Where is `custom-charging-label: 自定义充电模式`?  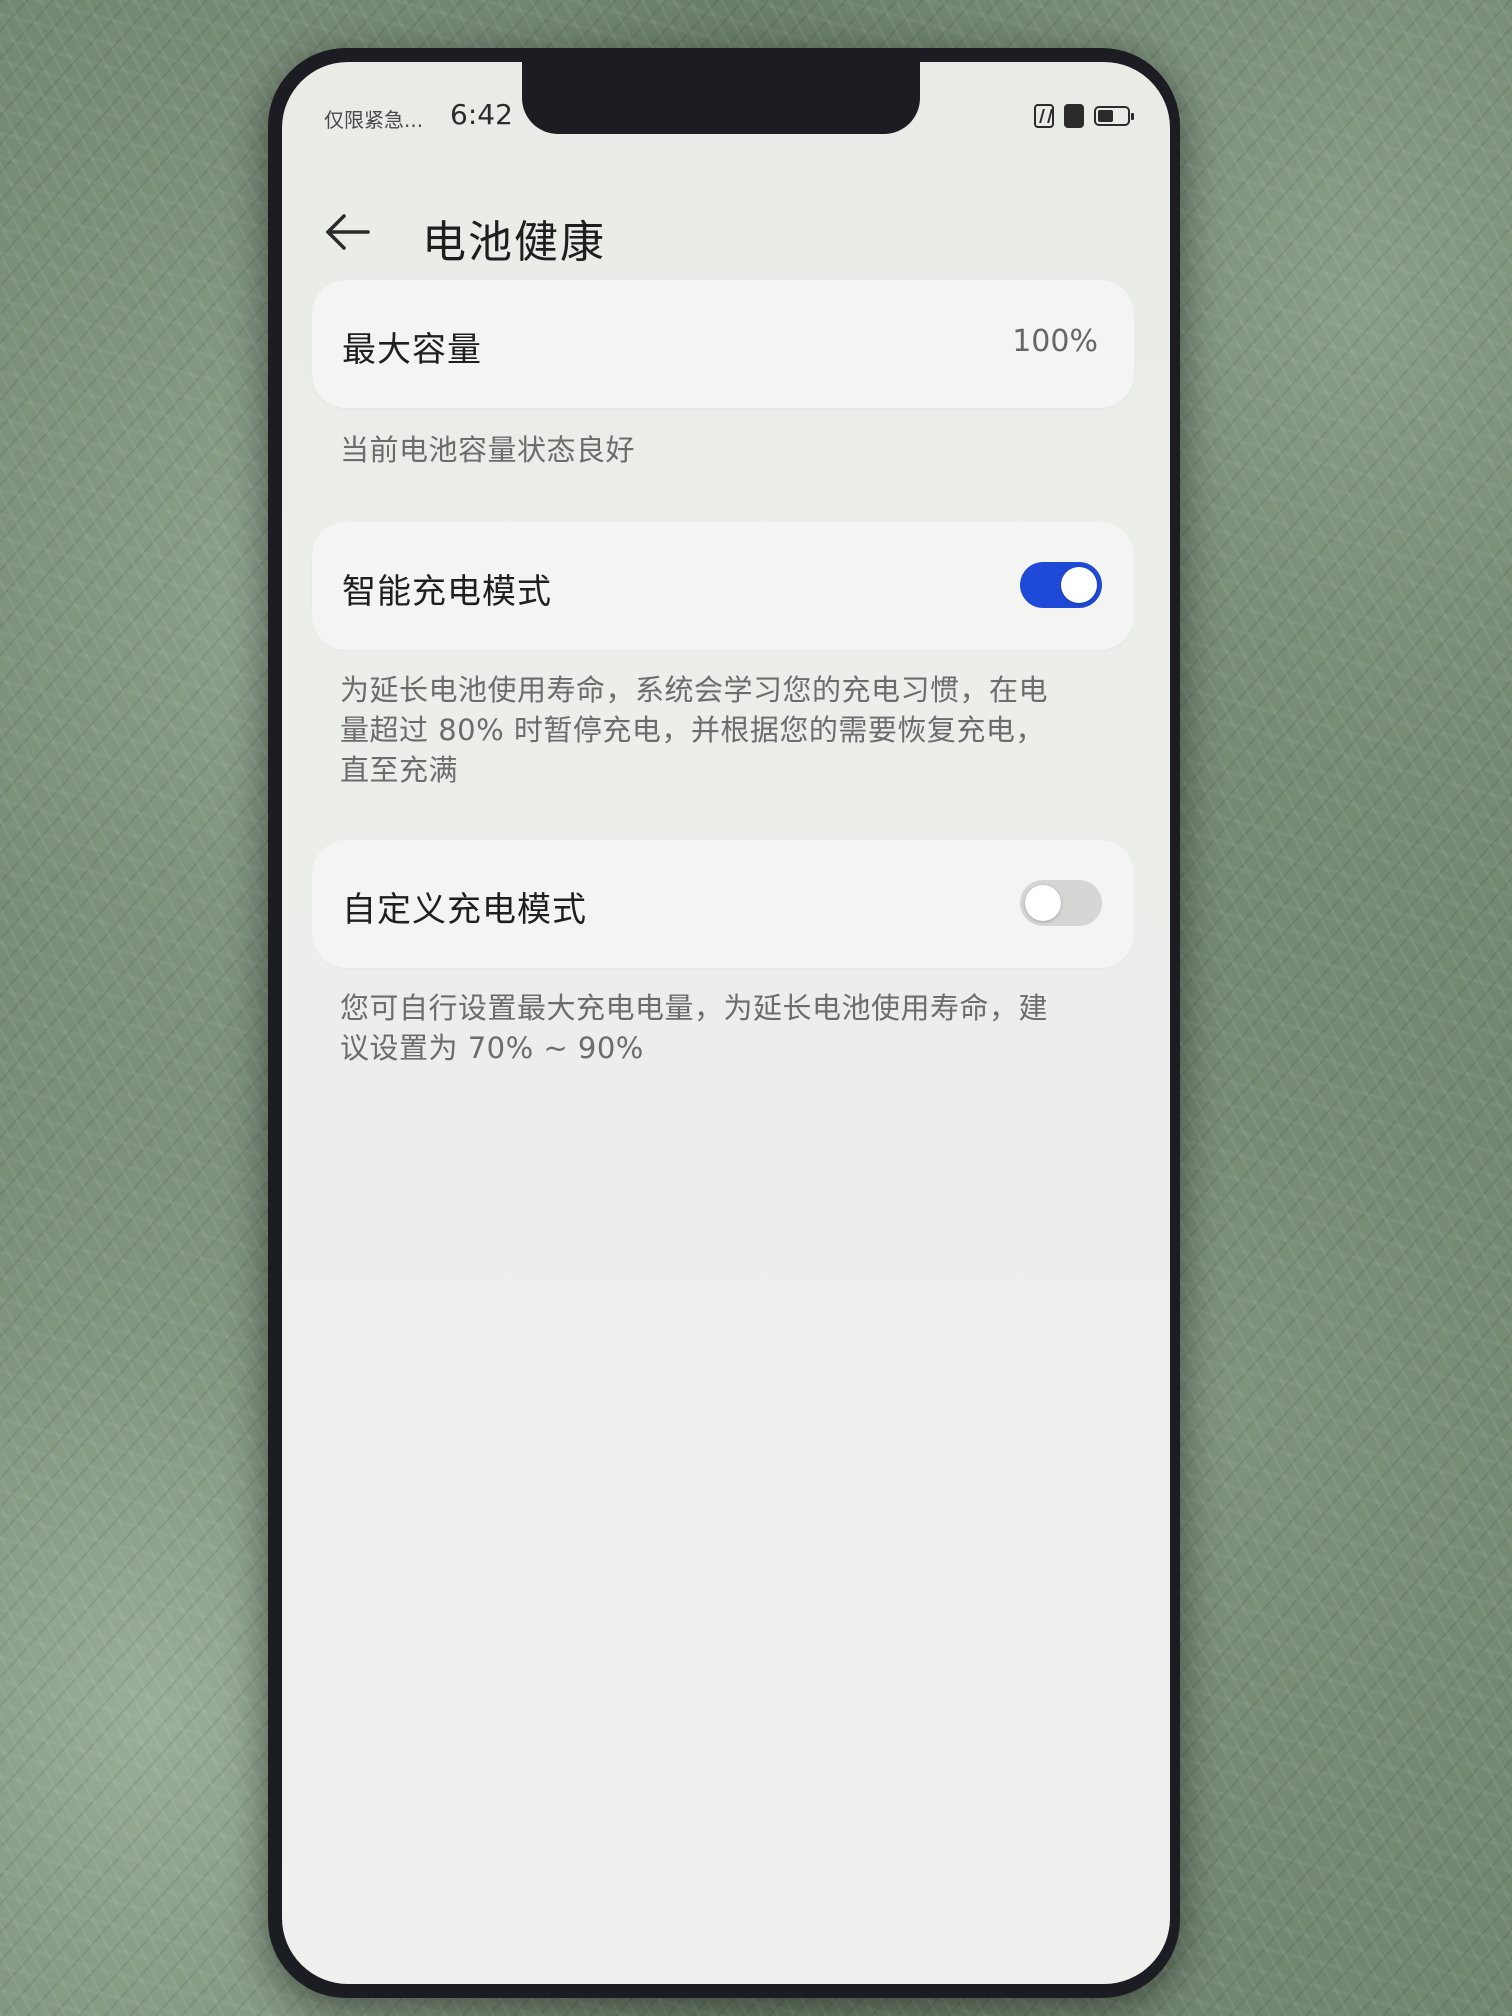
custom-charging-label: 自定义充电模式 is located at coordinates (464, 910).